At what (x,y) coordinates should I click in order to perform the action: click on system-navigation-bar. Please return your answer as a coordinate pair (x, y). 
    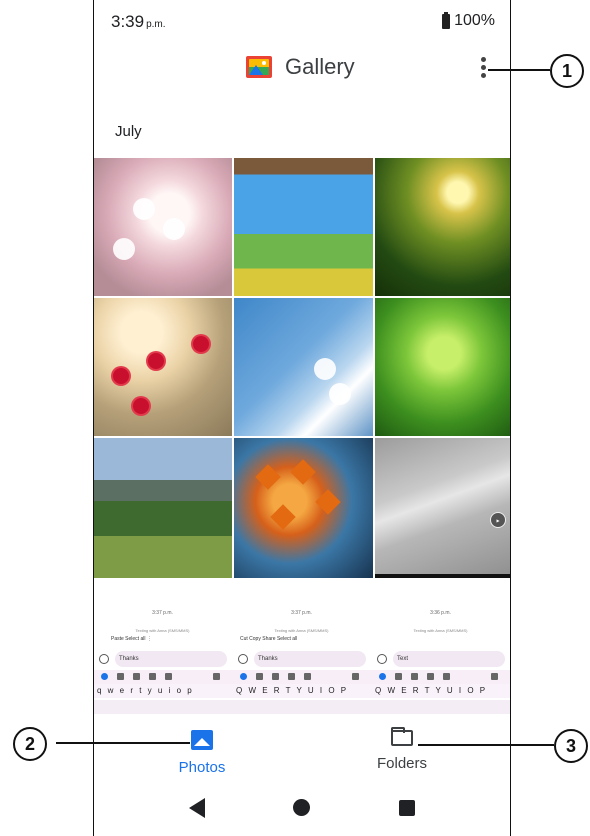
    Looking at the image, I should click on (302, 807).